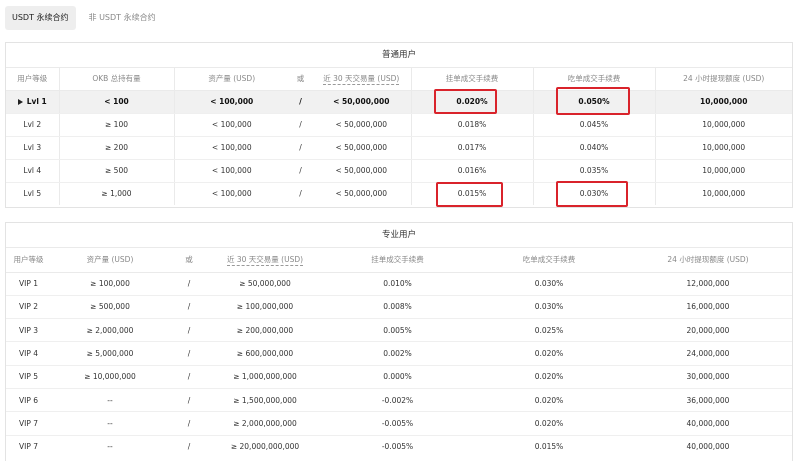 The width and height of the screenshot is (800, 461). Describe the element at coordinates (265, 353) in the screenshot. I see `cell-30d-volume: ≥ 600,000,000` at that location.